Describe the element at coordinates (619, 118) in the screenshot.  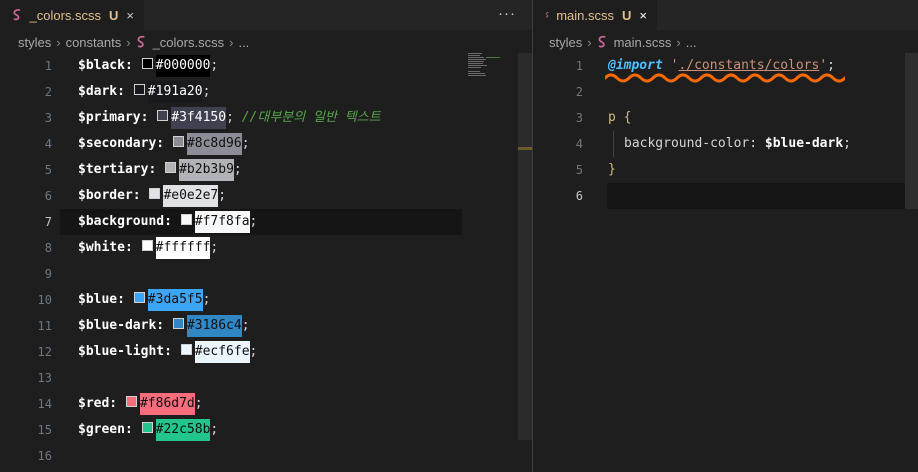
I see `code-text: p {` at that location.